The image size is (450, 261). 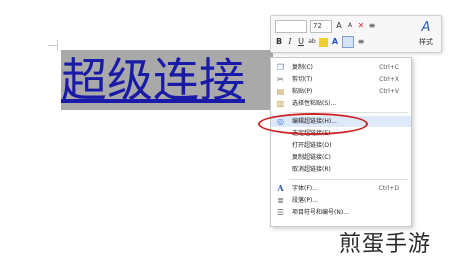 I want to click on red-annotation-oval, so click(x=313, y=124).